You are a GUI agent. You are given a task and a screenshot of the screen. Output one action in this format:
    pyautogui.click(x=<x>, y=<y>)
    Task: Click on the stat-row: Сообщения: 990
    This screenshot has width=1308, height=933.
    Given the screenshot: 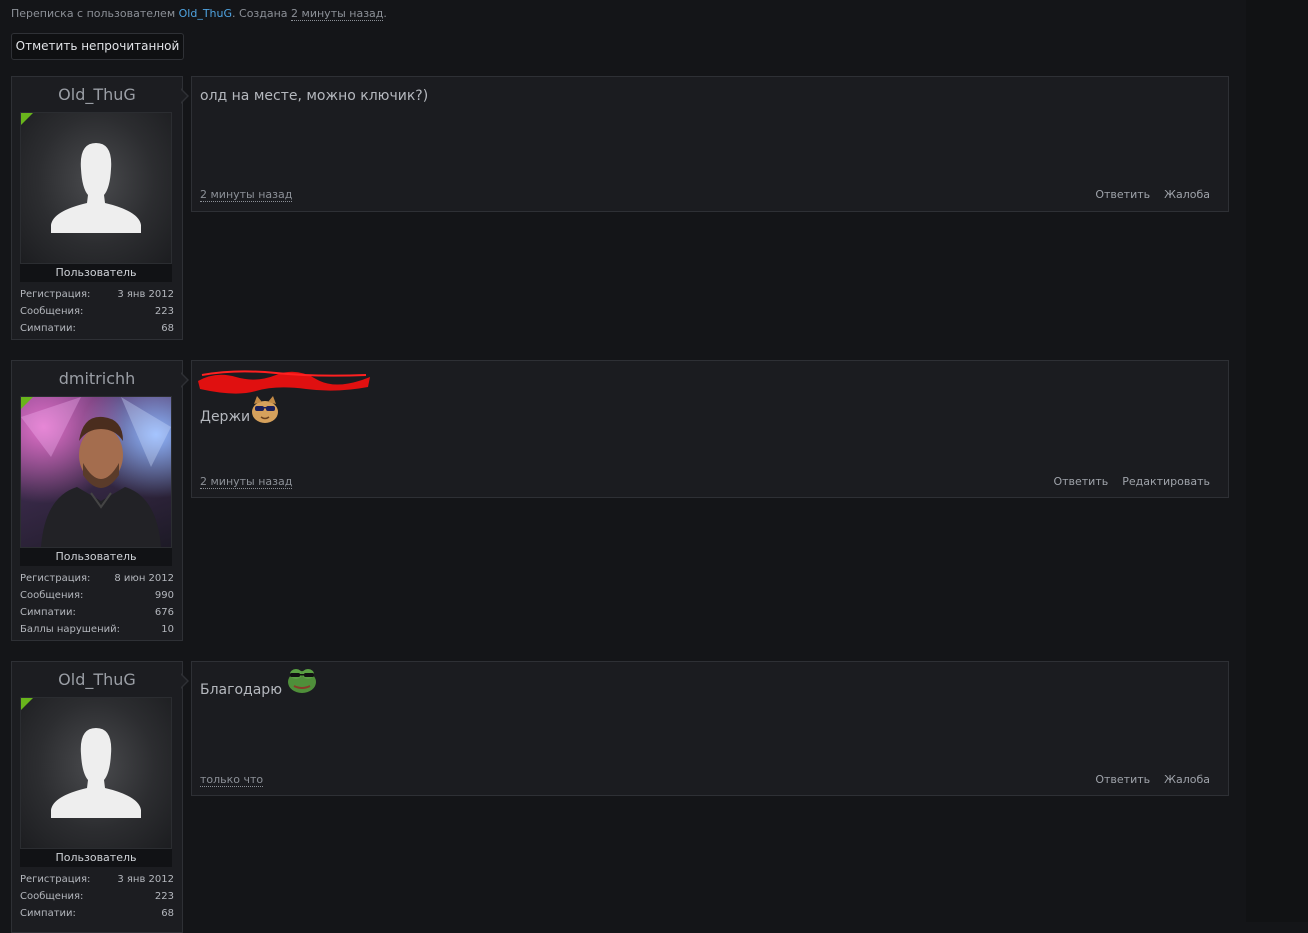 What is the action you would take?
    pyautogui.click(x=97, y=595)
    